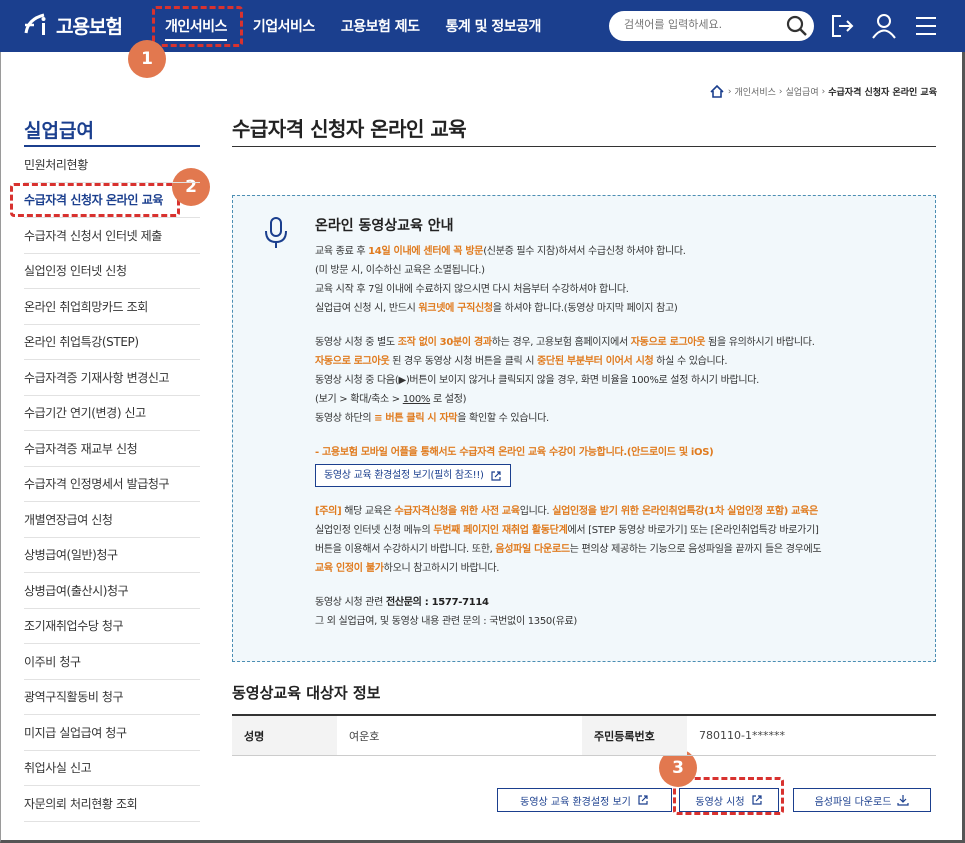 This screenshot has height=843, width=965. Describe the element at coordinates (112, 591) in the screenshot. I see `sidebar-item-sickness-birth: 상병급여(출산시)청구` at that location.